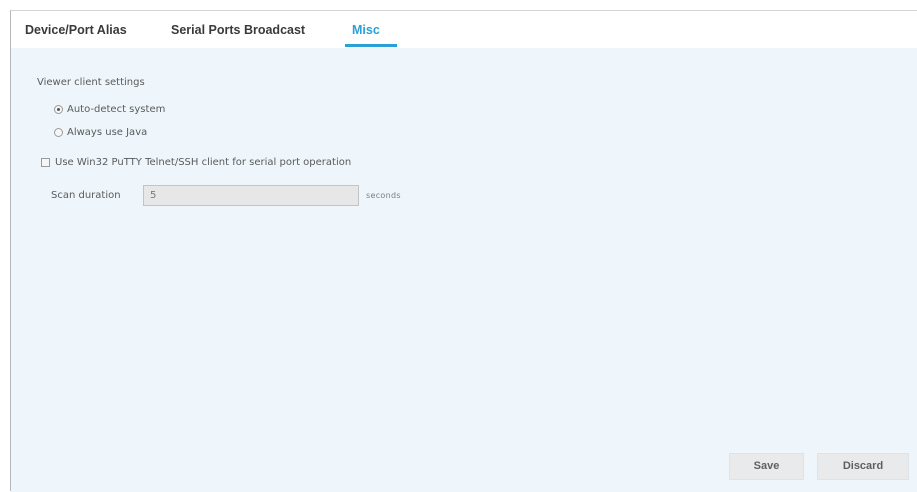  What do you see at coordinates (86, 195) in the screenshot?
I see `scan-duration-label: Scan duration` at bounding box center [86, 195].